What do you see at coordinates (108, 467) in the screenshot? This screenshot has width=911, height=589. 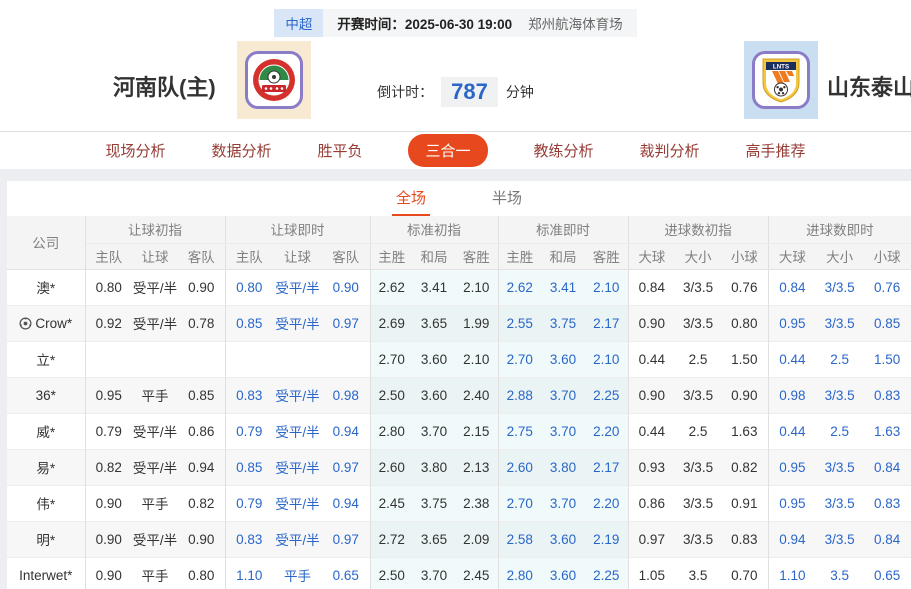 I see `odds-cell-0-0: 0.82` at bounding box center [108, 467].